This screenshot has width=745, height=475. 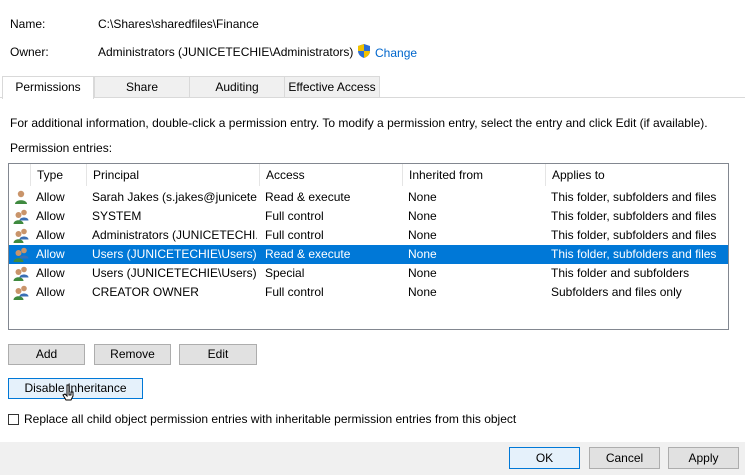 What do you see at coordinates (117, 216) in the screenshot?
I see `entry-principal: SYSTEM` at bounding box center [117, 216].